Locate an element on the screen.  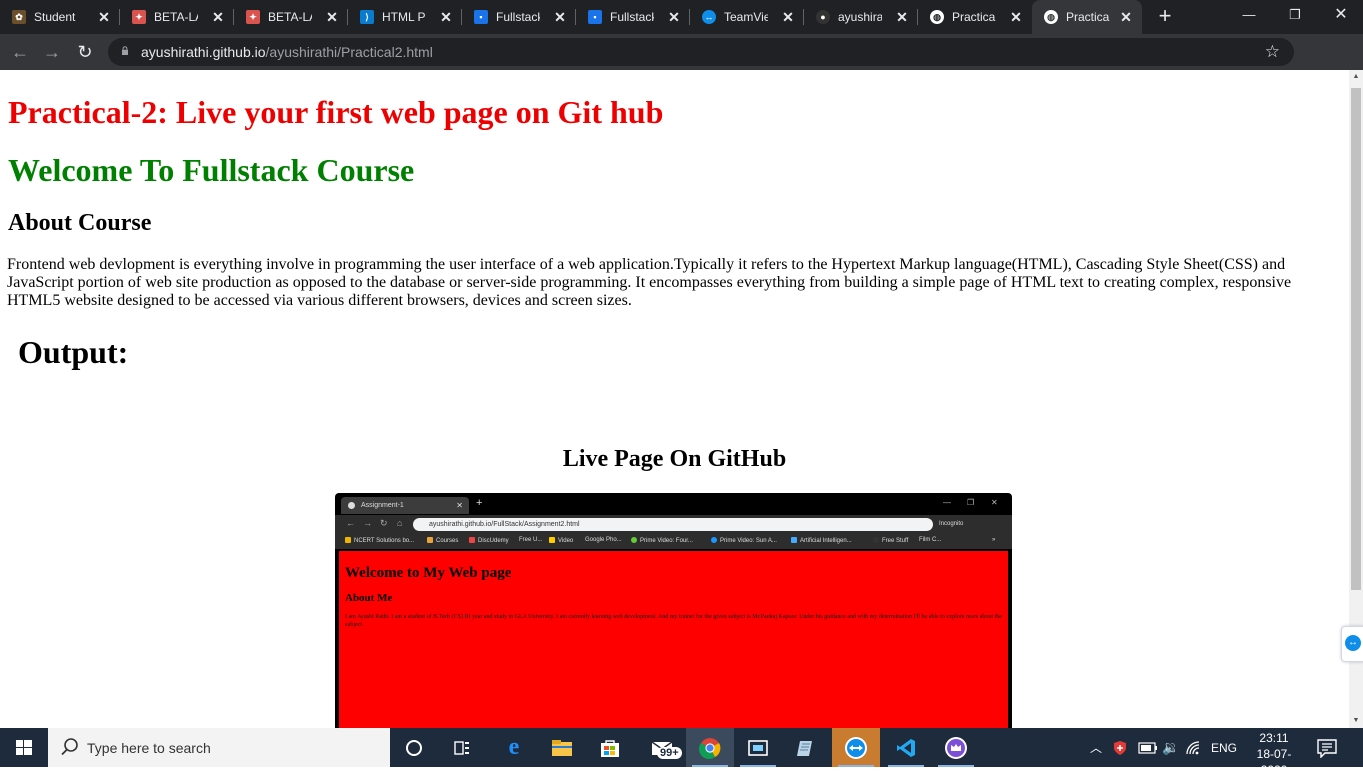
tab-student: ✿ Student C ✕ is located at coordinates (60, 17).